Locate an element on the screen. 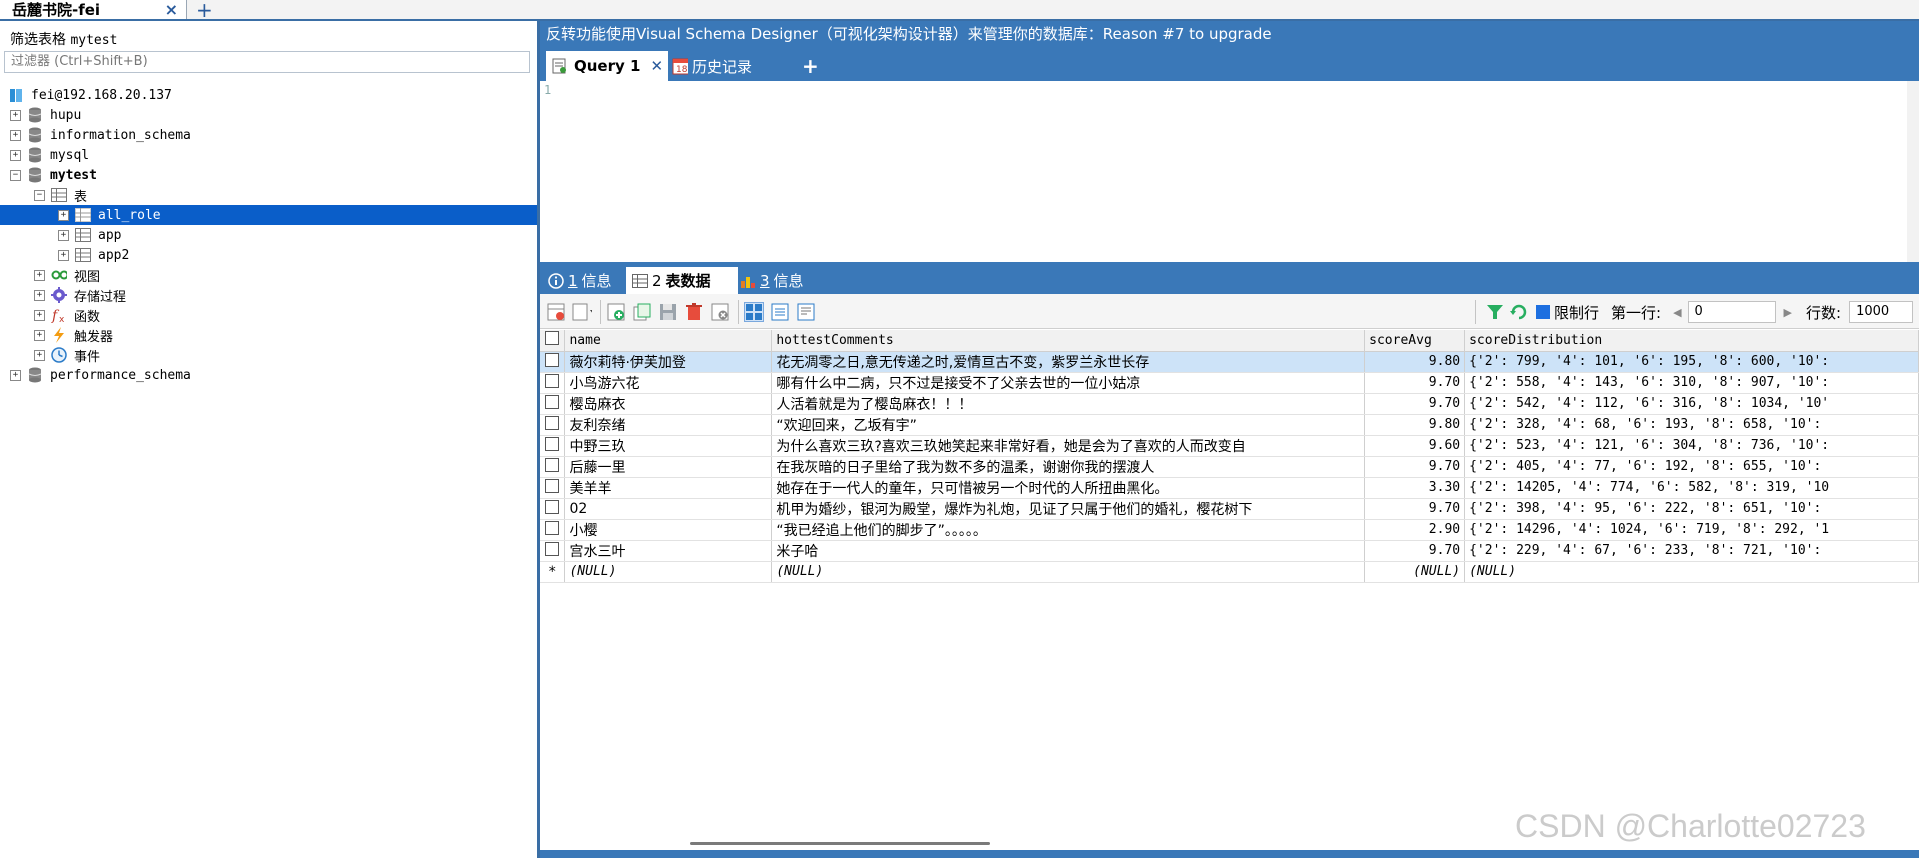 This screenshot has width=1919, height=858. tree-table-app: + app is located at coordinates (268, 235).